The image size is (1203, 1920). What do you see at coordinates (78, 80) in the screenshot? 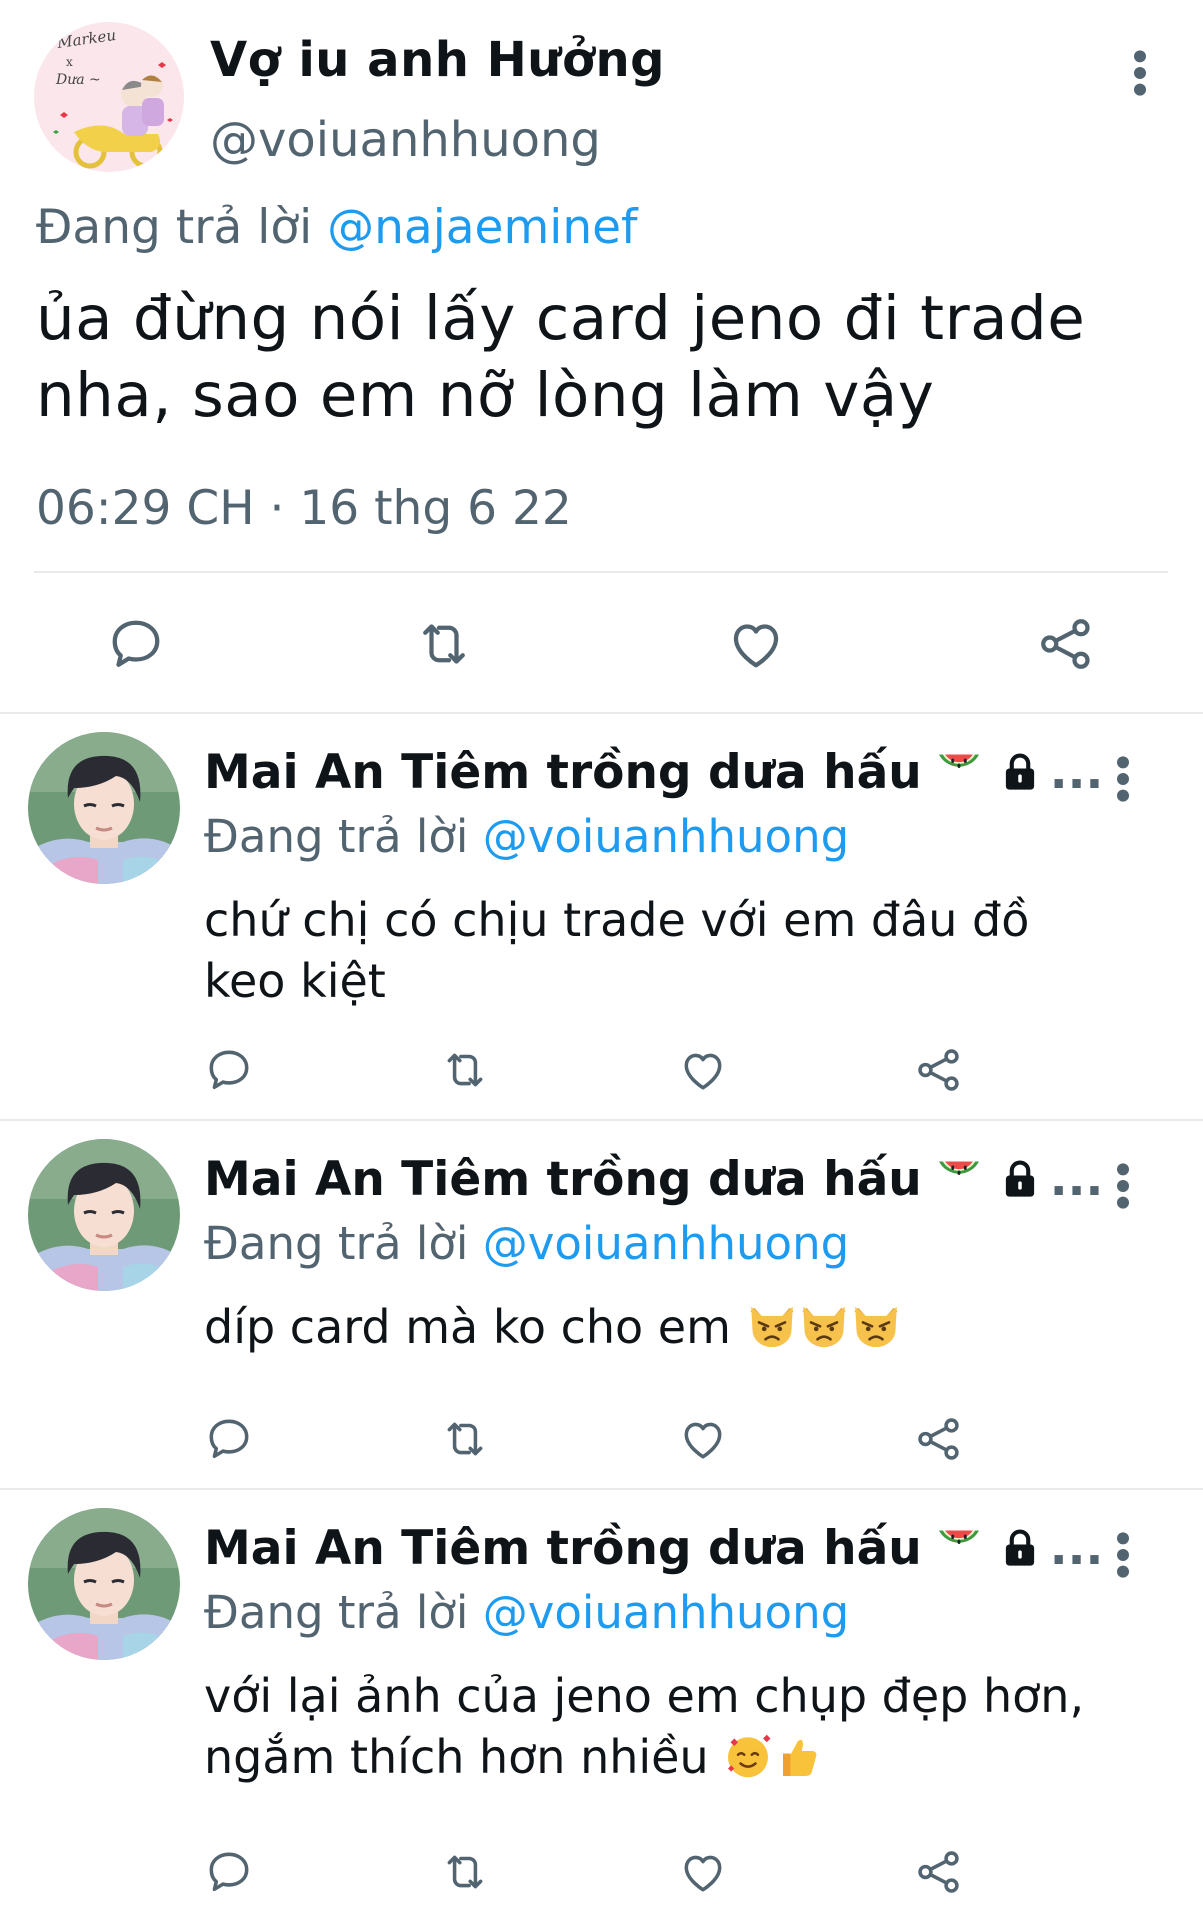
I see `avatar-caption-3: Dưa ~` at bounding box center [78, 80].